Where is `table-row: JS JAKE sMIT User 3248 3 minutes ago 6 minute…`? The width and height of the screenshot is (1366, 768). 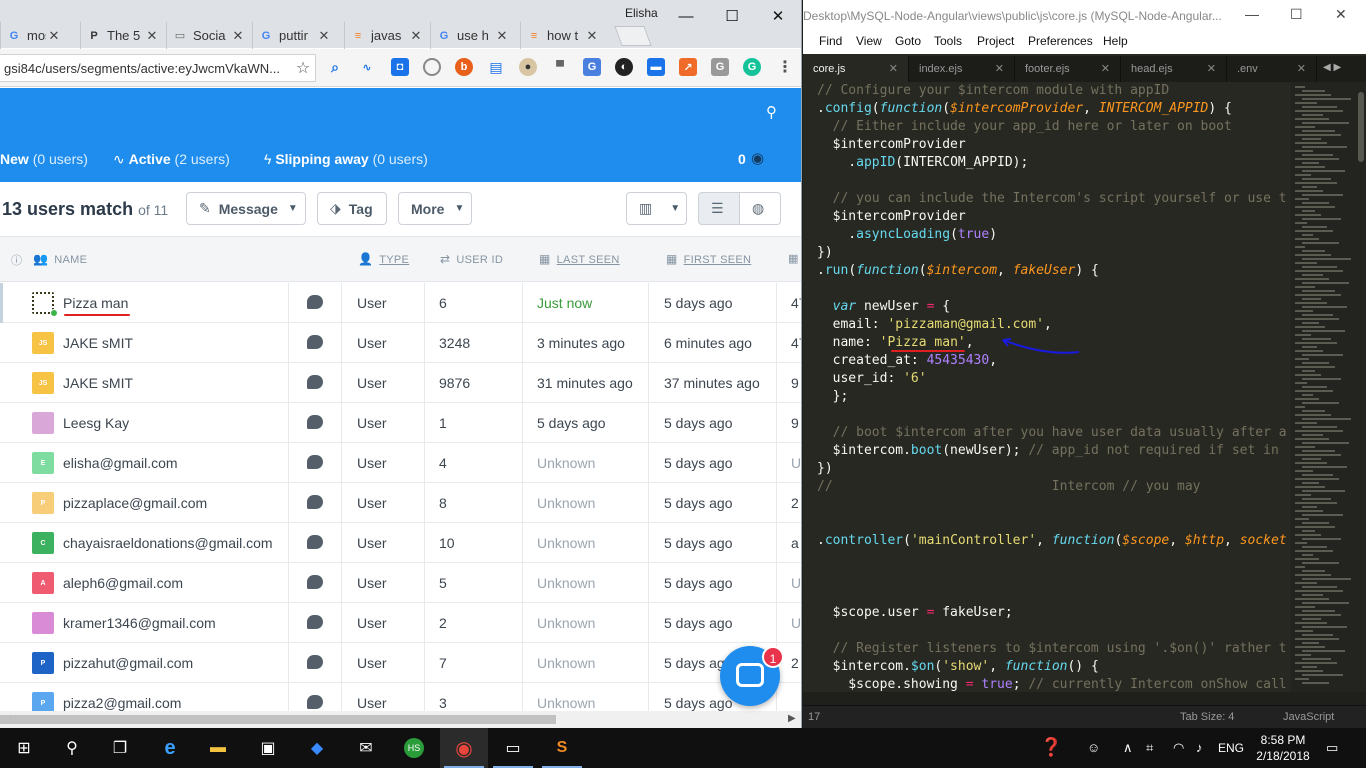 table-row: JS JAKE sMIT User 3248 3 minutes ago 6 minute… is located at coordinates (400, 343).